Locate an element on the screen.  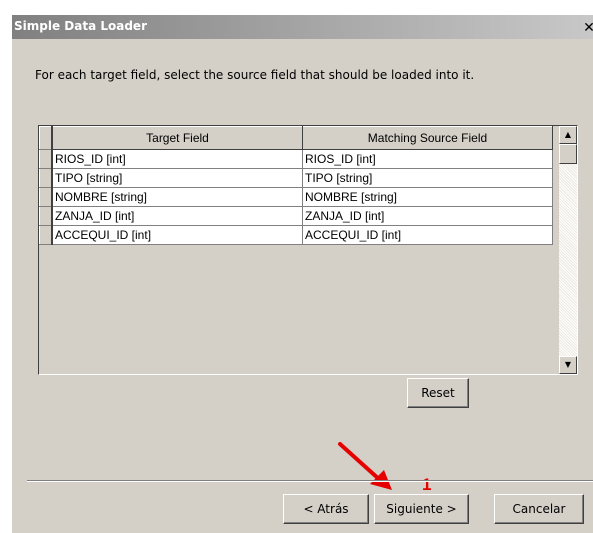
column-header-matching-source-field: Matching Source Field is located at coordinates (427, 138).